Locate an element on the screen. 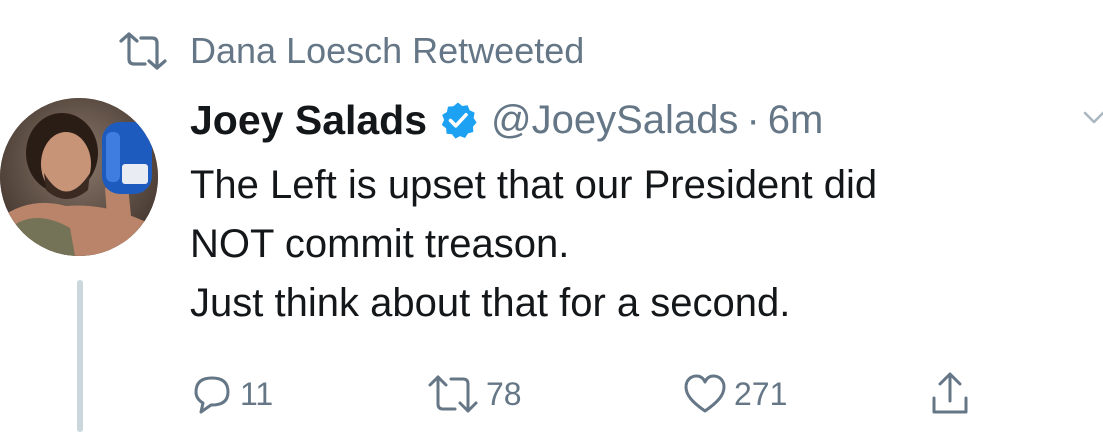  heart-icon is located at coordinates (705, 394).